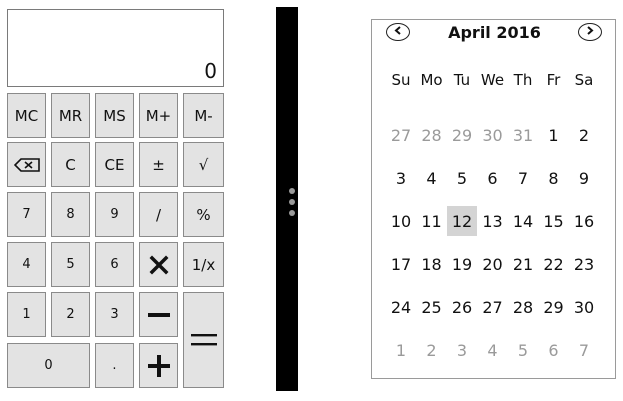 Image resolution: width=623 pixels, height=401 pixels. Describe the element at coordinates (523, 307) in the screenshot. I see `calendar-day: 28` at that location.